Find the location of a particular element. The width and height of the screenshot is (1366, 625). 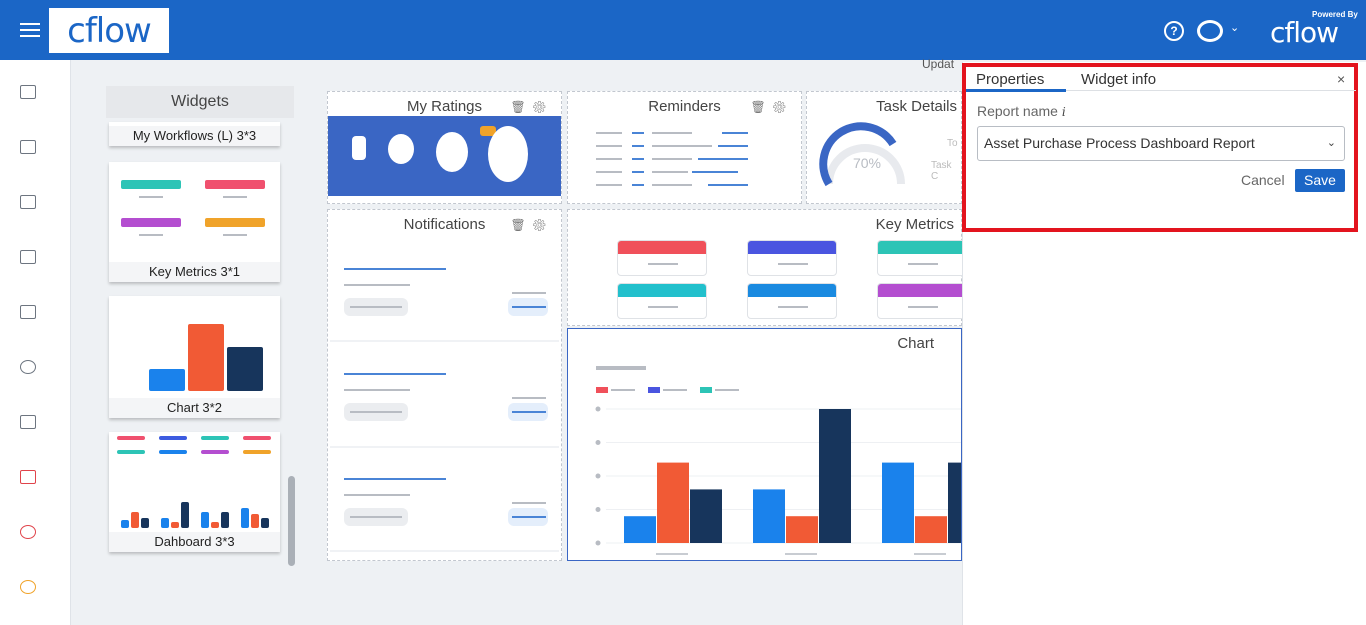

task-label-total: To is located at coordinates (952, 143).